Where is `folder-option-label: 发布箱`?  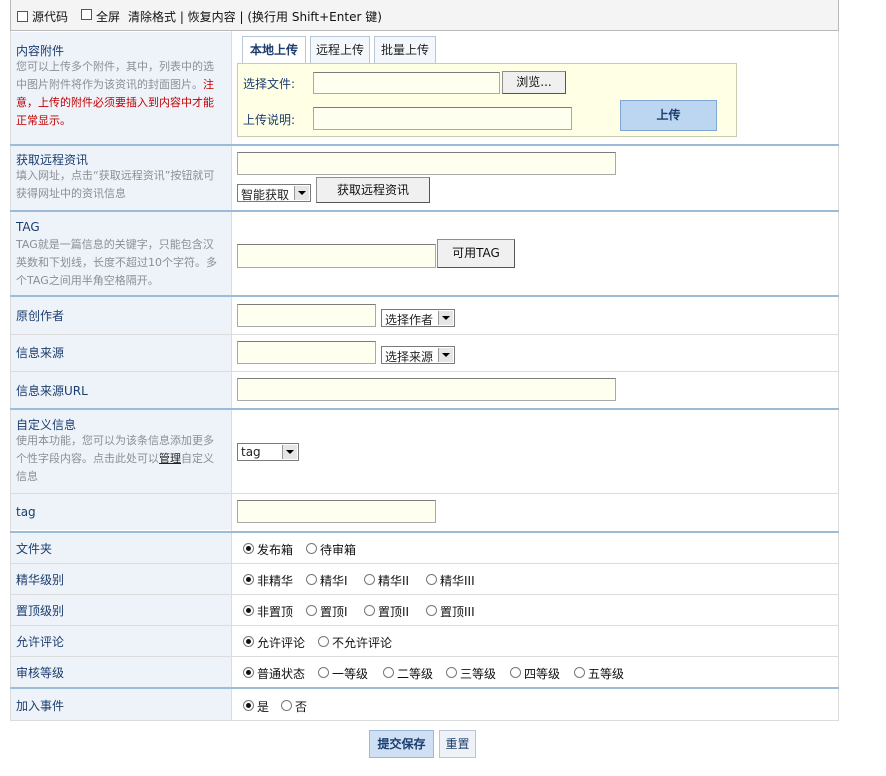 folder-option-label: 发布箱 is located at coordinates (275, 549).